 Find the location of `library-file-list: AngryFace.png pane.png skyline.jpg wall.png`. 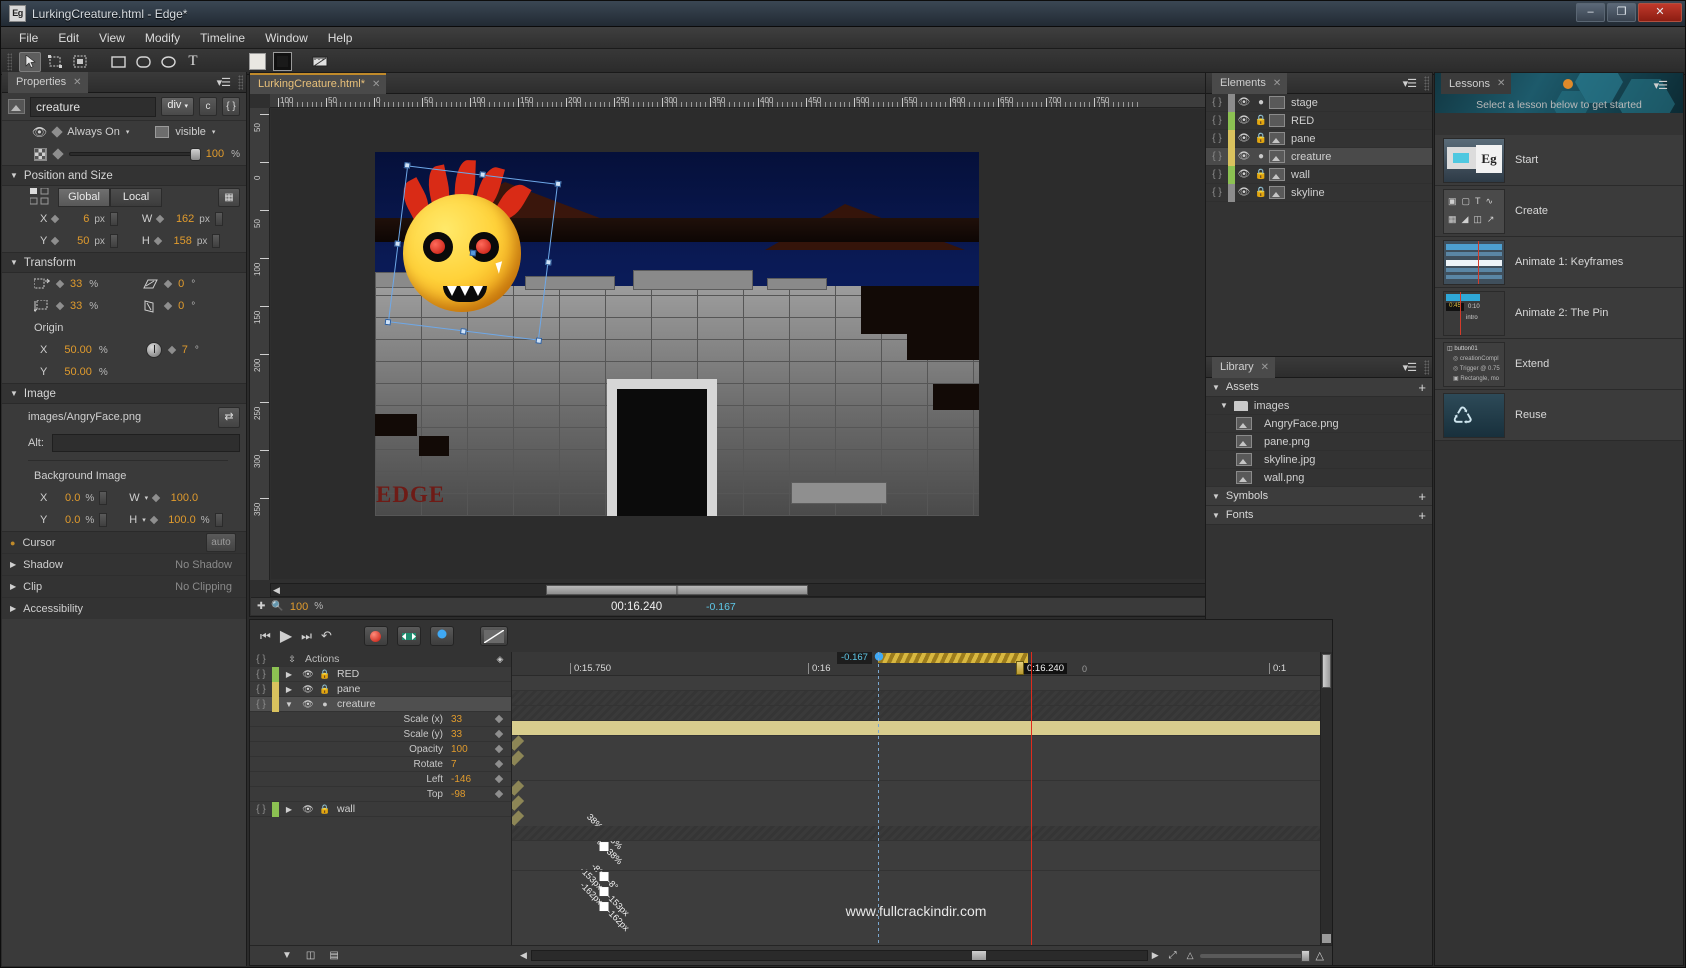

library-file-list: AngryFace.png pane.png skyline.jpg wall.png is located at coordinates (1319, 451).